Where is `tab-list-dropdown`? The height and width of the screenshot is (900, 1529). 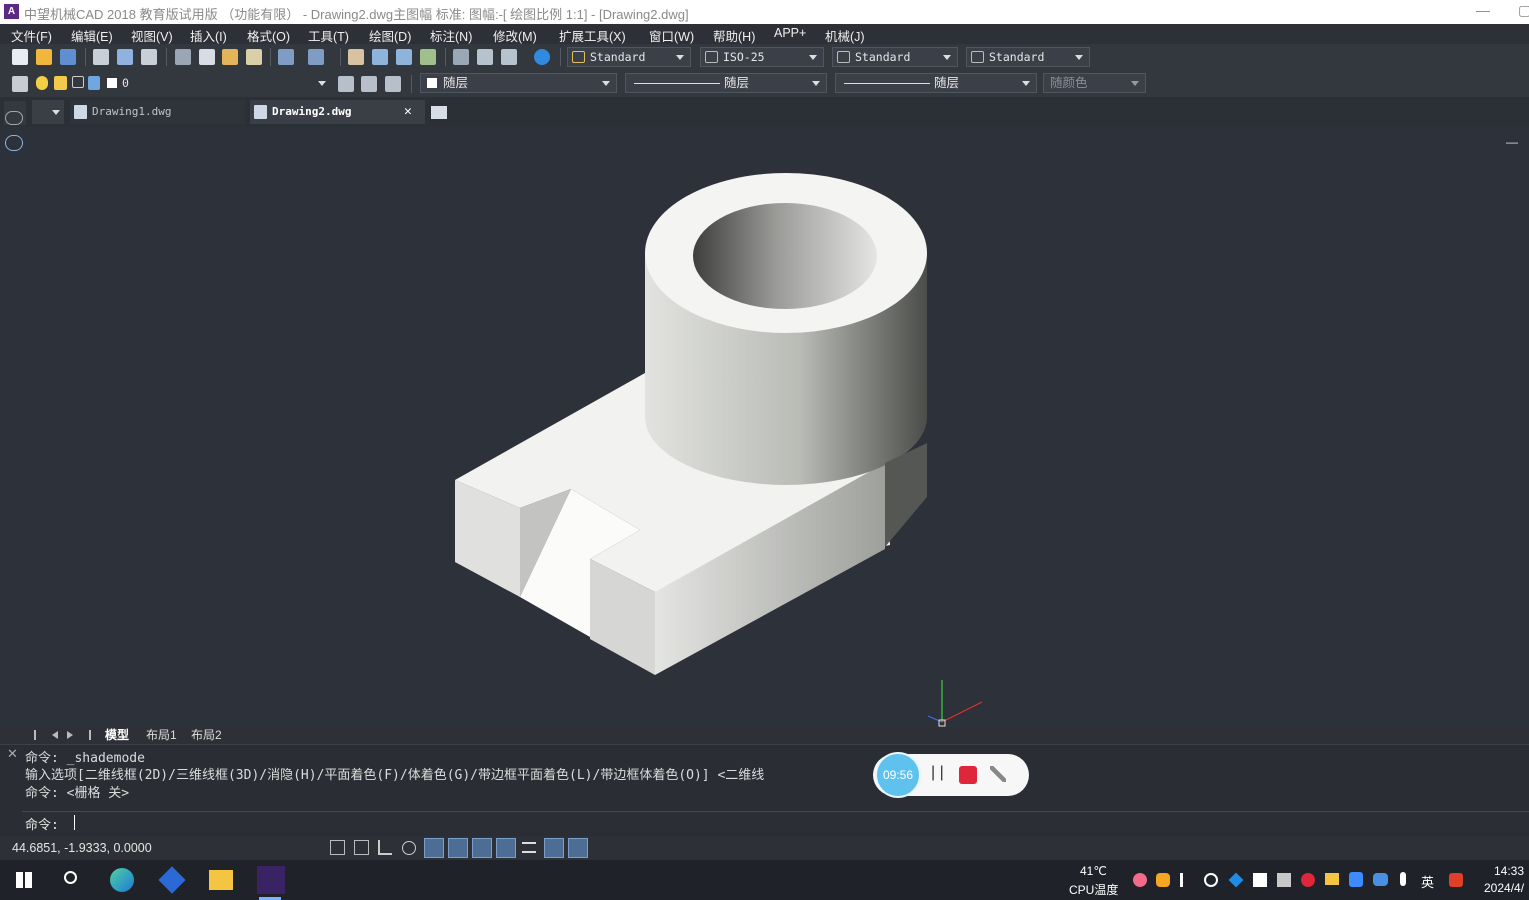 tab-list-dropdown is located at coordinates (48, 112).